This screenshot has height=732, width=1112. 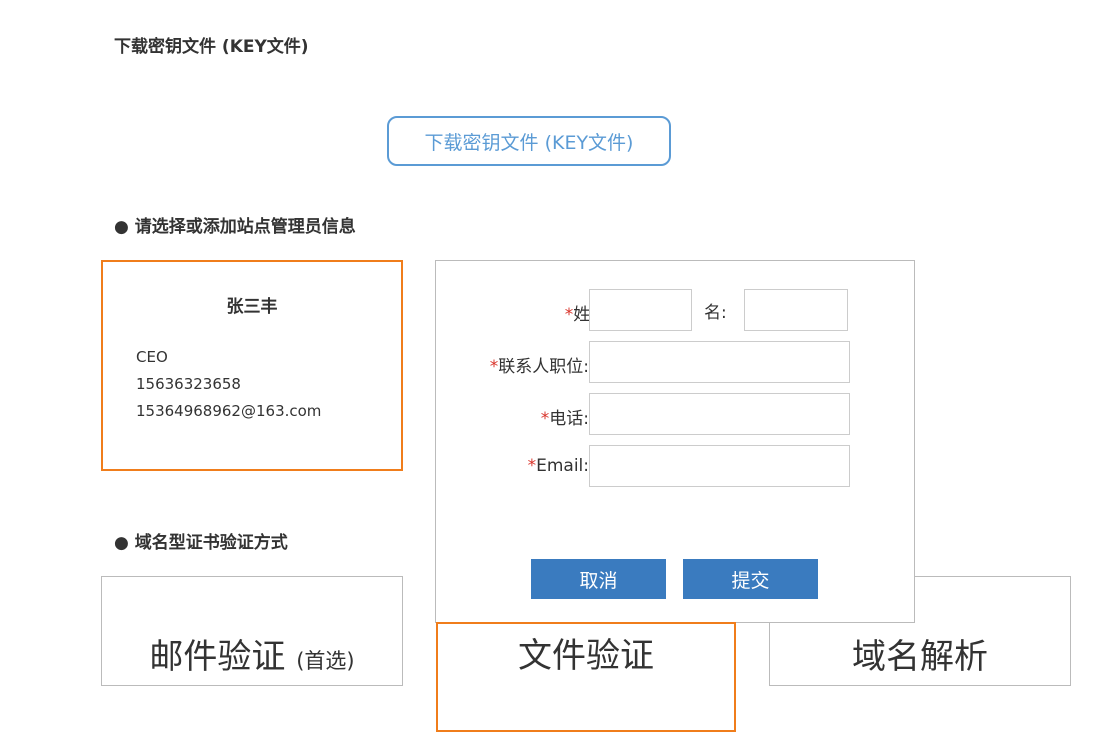 I want to click on phone-input, so click(x=719, y=414).